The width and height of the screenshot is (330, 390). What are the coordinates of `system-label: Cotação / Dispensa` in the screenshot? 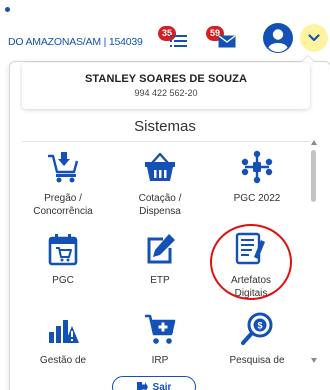 It's located at (160, 205).